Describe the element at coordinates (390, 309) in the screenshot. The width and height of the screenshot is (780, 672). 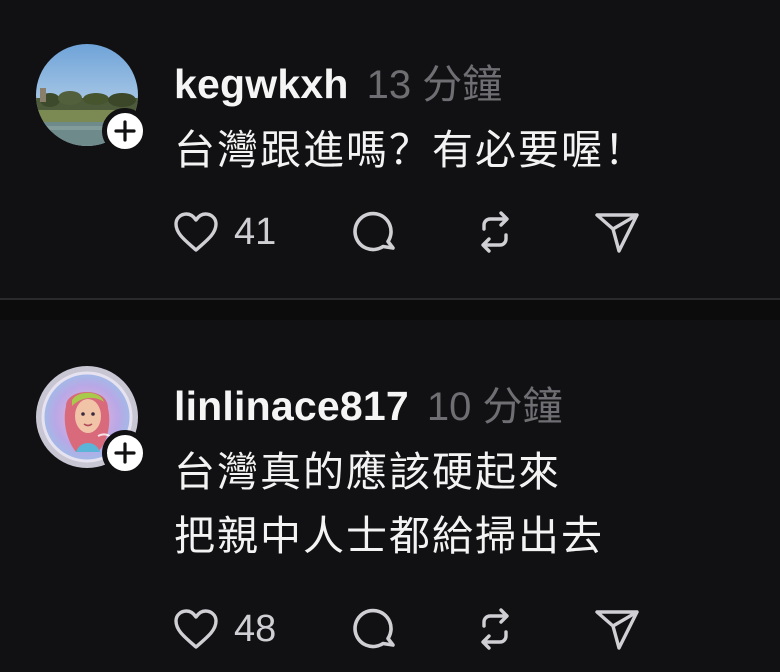
I see `post-divider` at that location.